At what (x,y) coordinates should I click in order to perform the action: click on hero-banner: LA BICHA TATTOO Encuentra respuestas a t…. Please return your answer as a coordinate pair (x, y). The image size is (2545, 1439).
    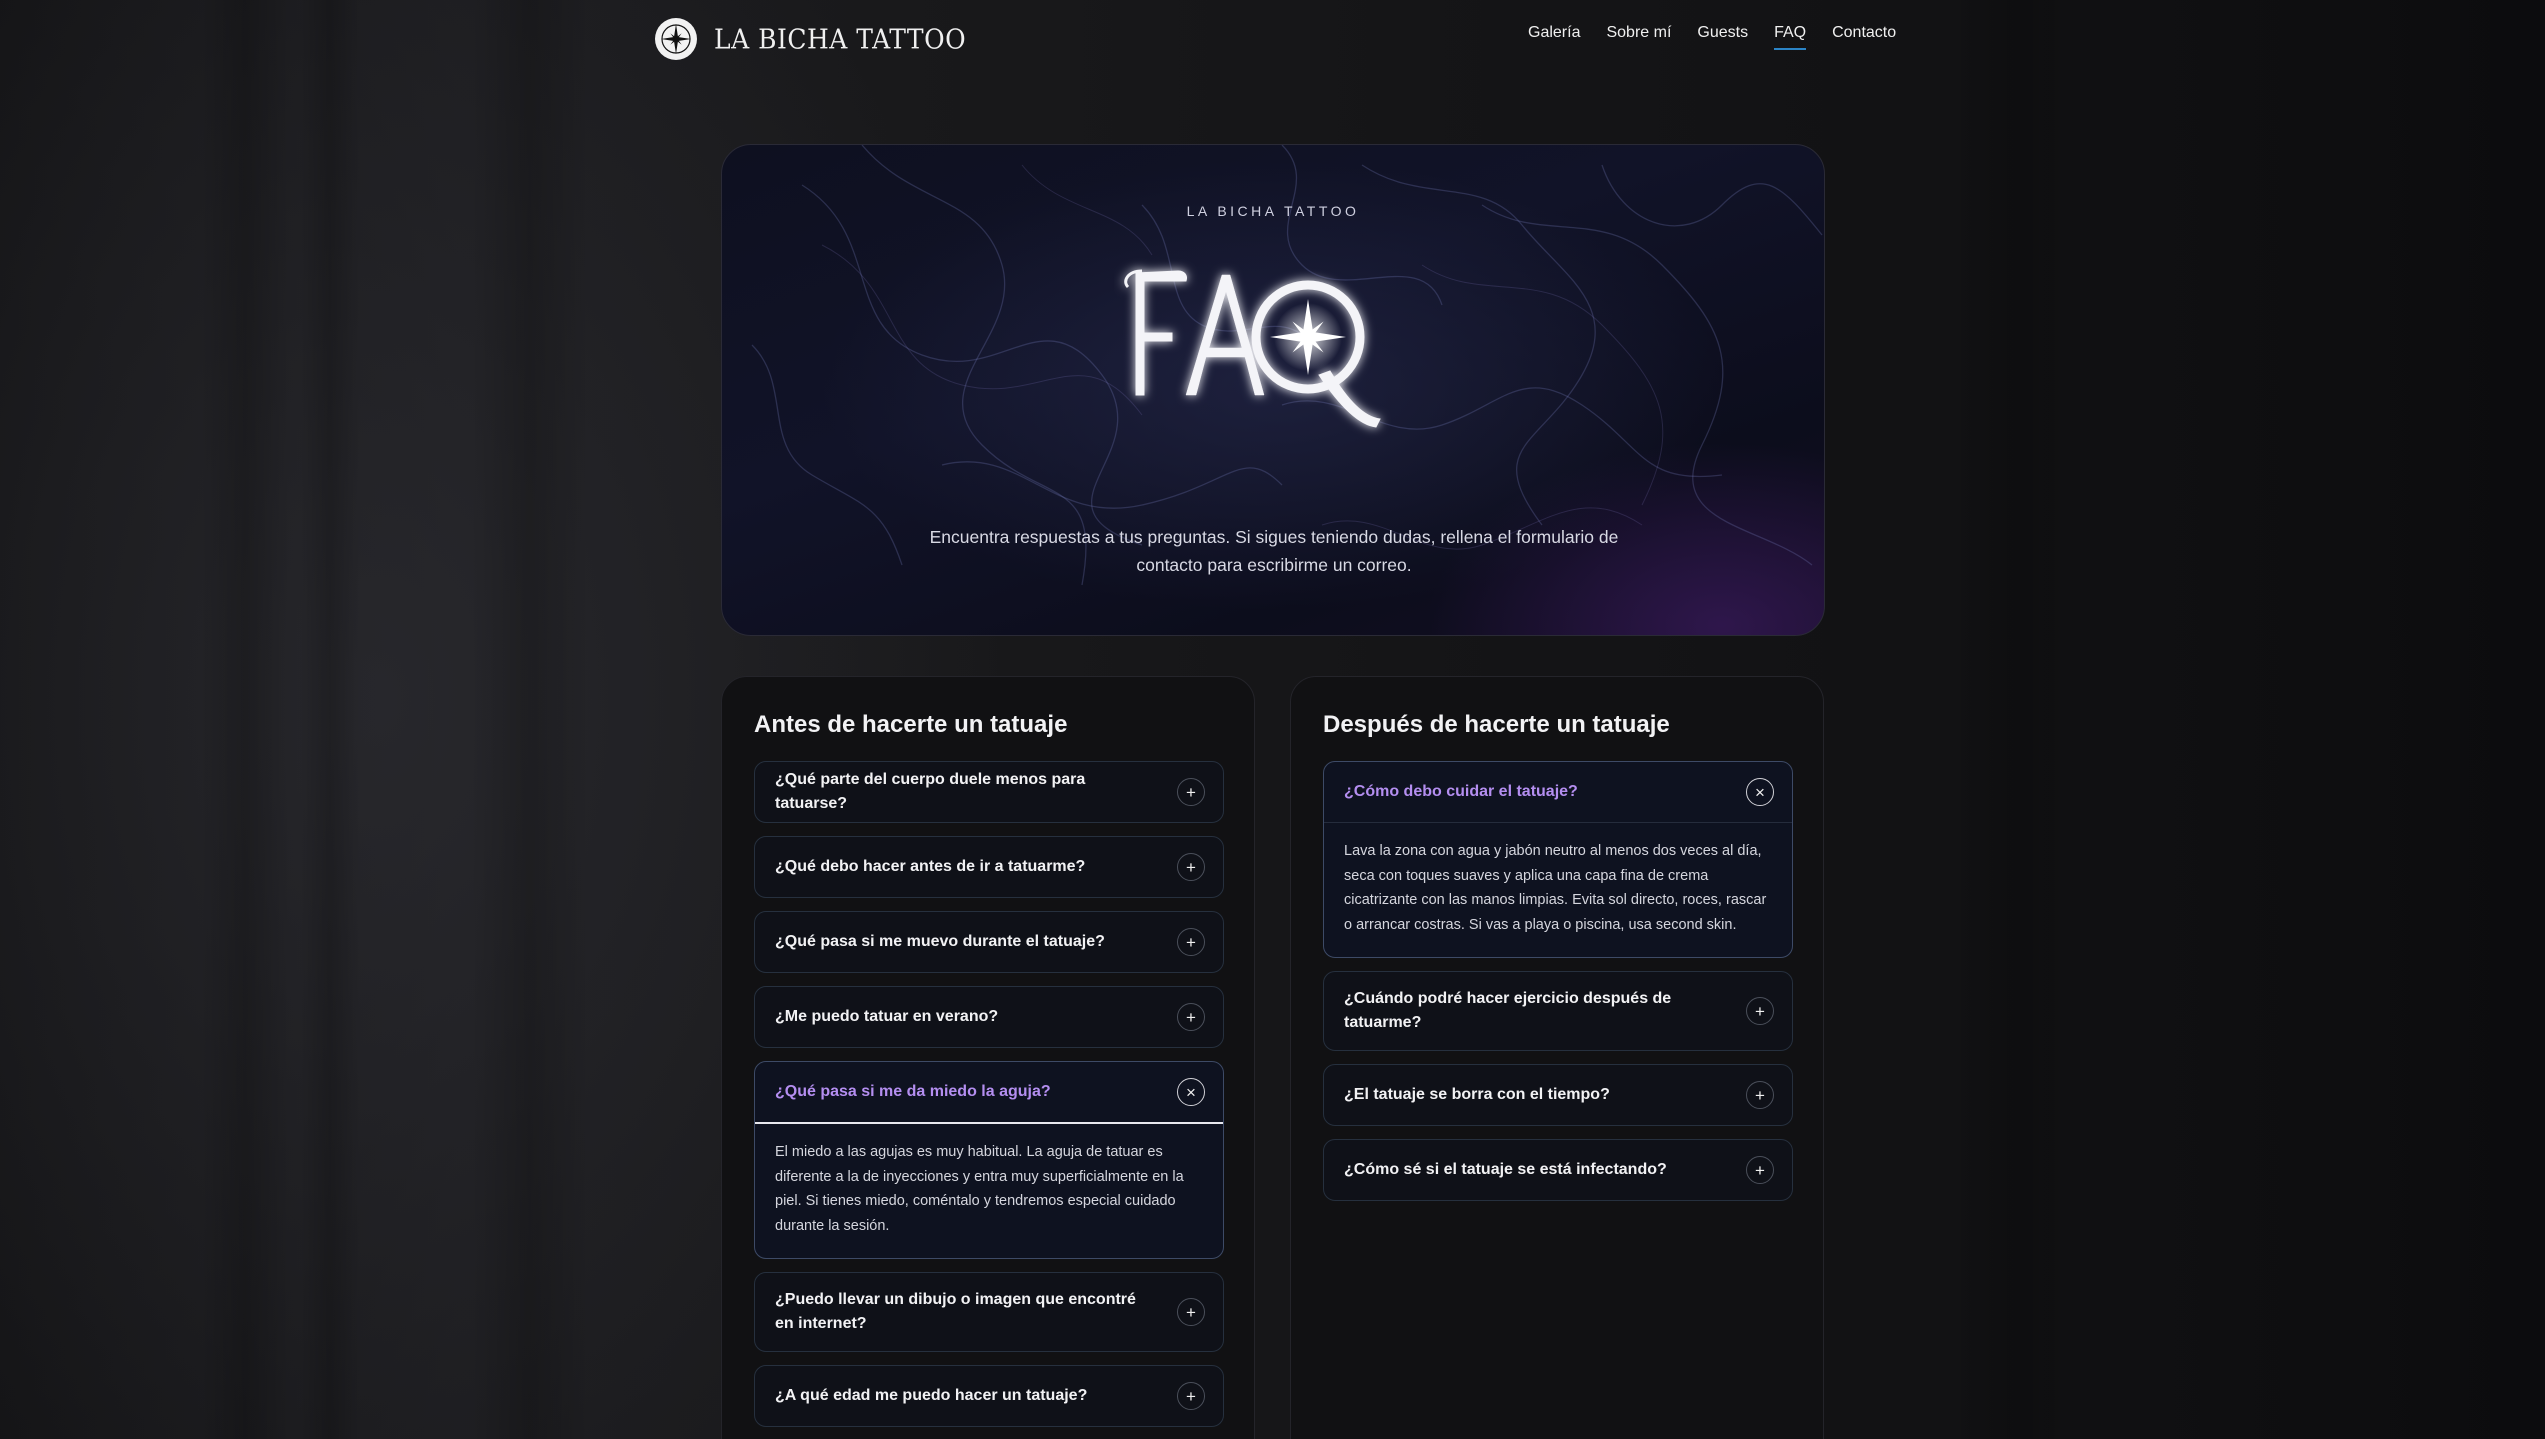
    Looking at the image, I should click on (1273, 390).